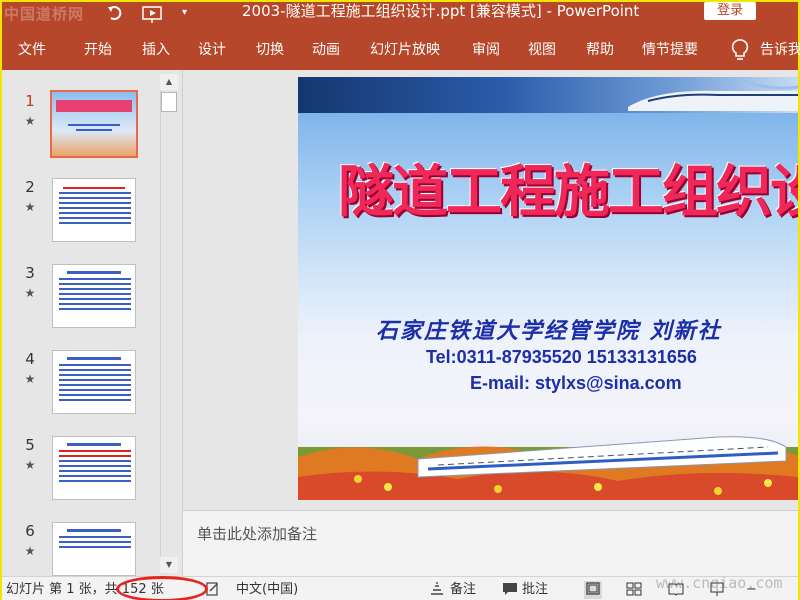 This screenshot has width=800, height=600. What do you see at coordinates (267, 590) in the screenshot?
I see `language-indicator: 中文(中国)` at bounding box center [267, 590].